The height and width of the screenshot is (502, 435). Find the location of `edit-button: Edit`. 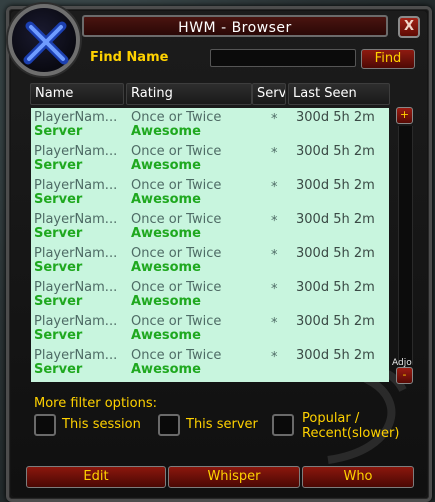

edit-button: Edit is located at coordinates (96, 477).